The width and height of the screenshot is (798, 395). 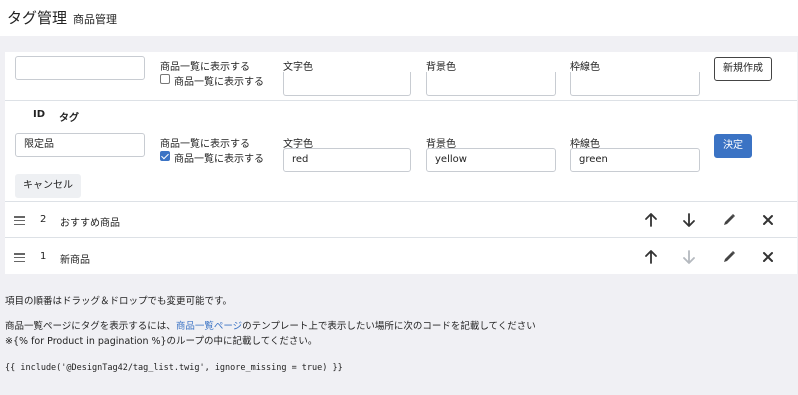 I want to click on create-button: 新規作成, so click(x=743, y=69).